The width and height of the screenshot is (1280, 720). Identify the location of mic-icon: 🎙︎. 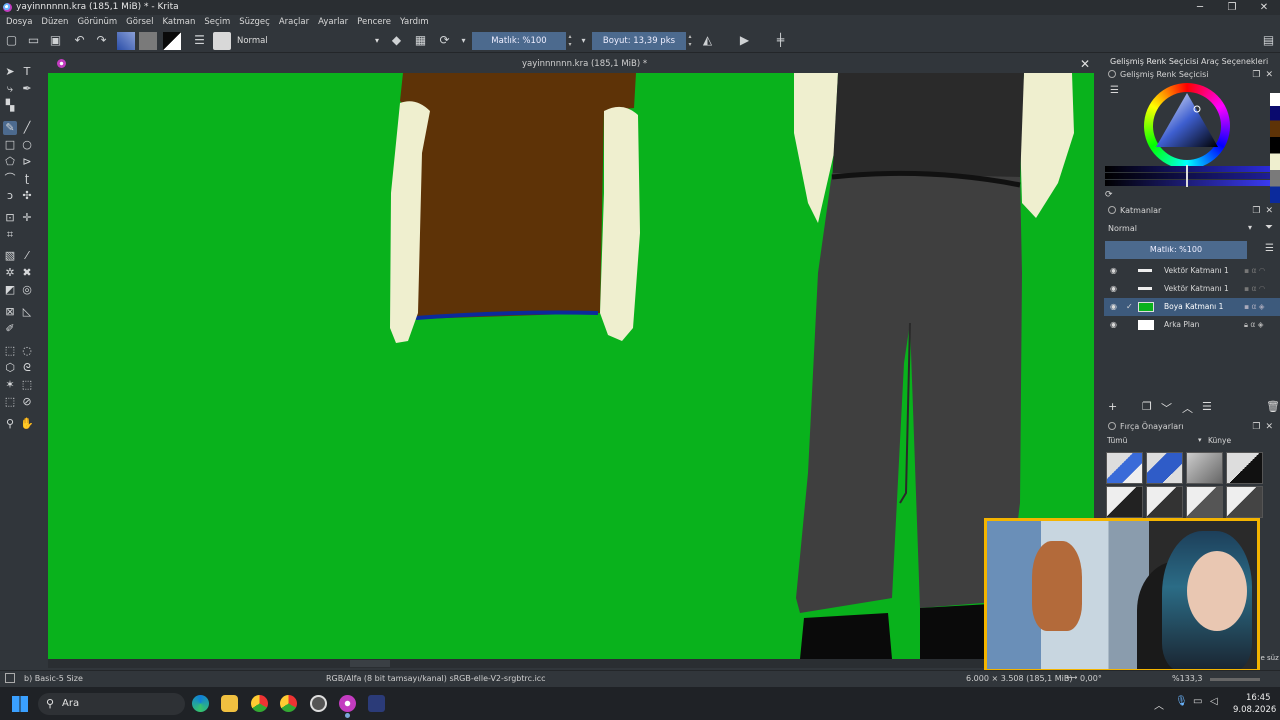
(1181, 701).